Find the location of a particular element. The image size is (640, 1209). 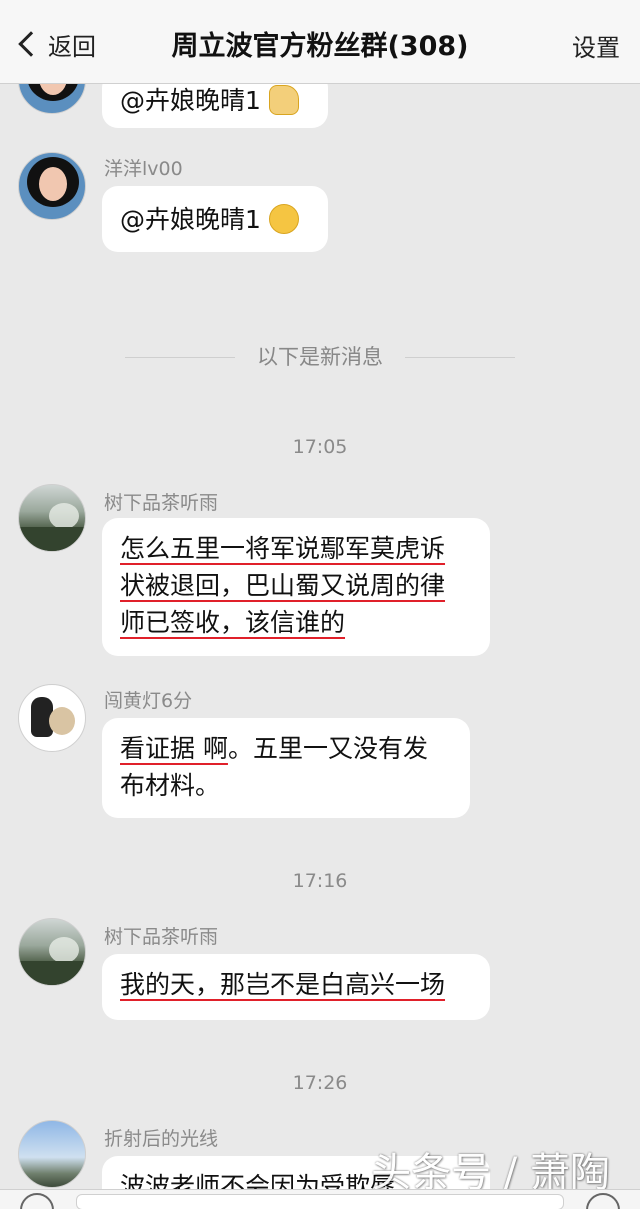

new-messages-divider: 以下是新消息 is located at coordinates (320, 358).